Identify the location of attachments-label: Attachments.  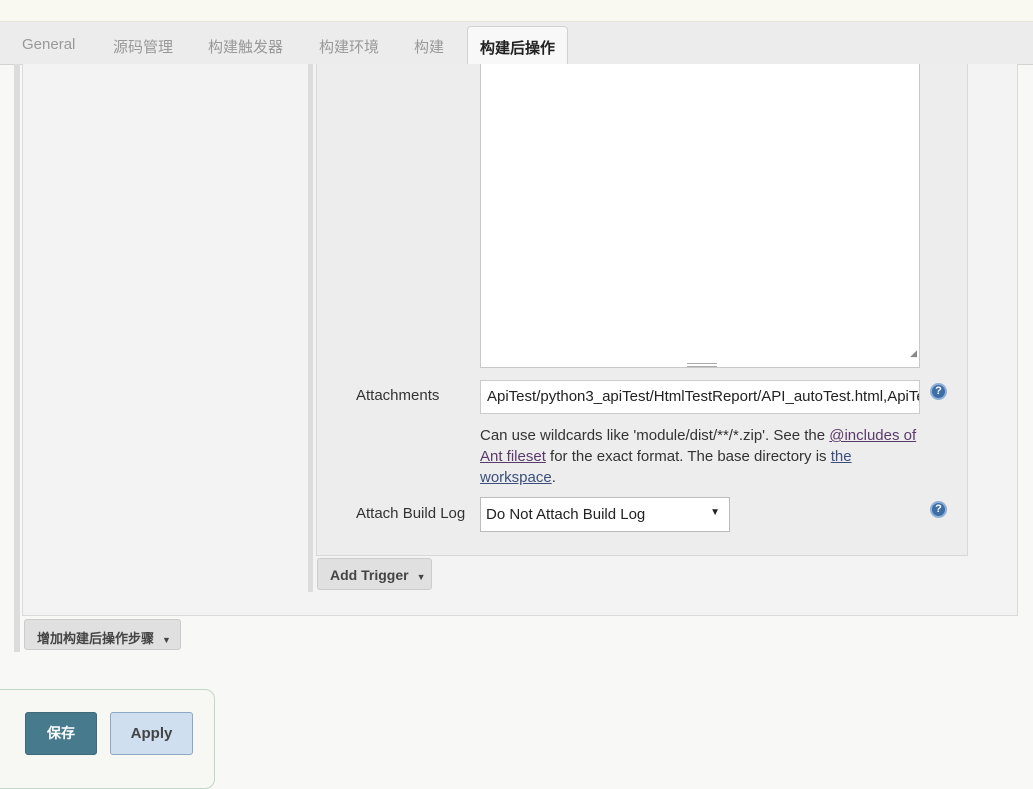
(398, 395).